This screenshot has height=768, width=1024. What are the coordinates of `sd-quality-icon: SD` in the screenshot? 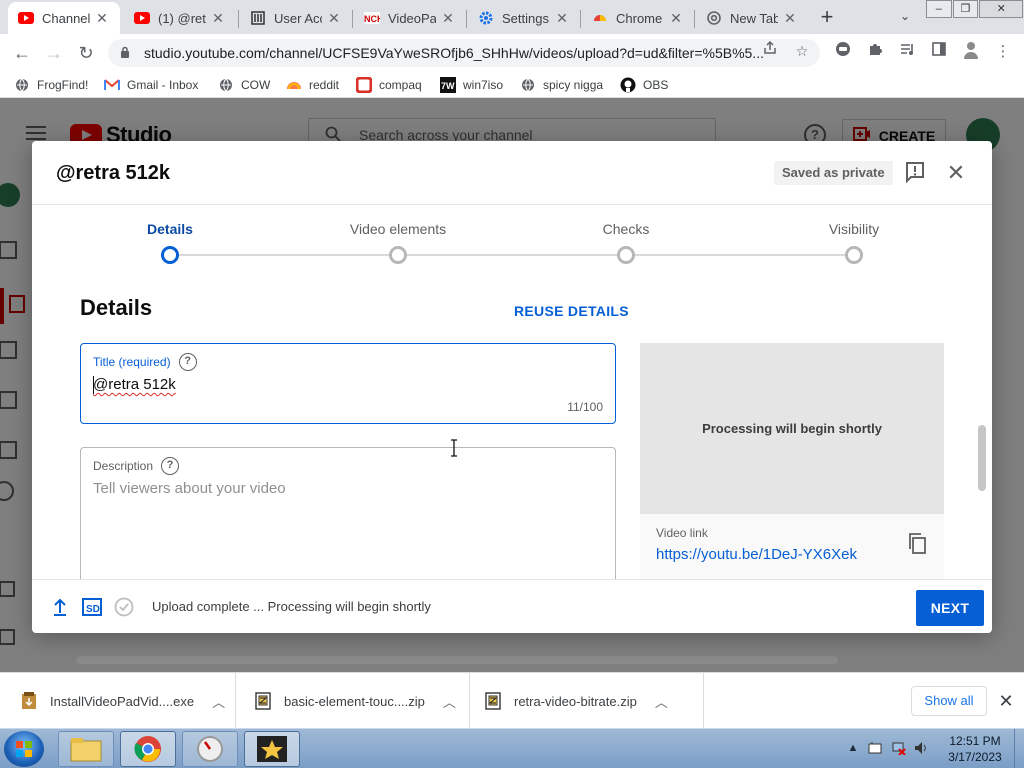 It's located at (92, 607).